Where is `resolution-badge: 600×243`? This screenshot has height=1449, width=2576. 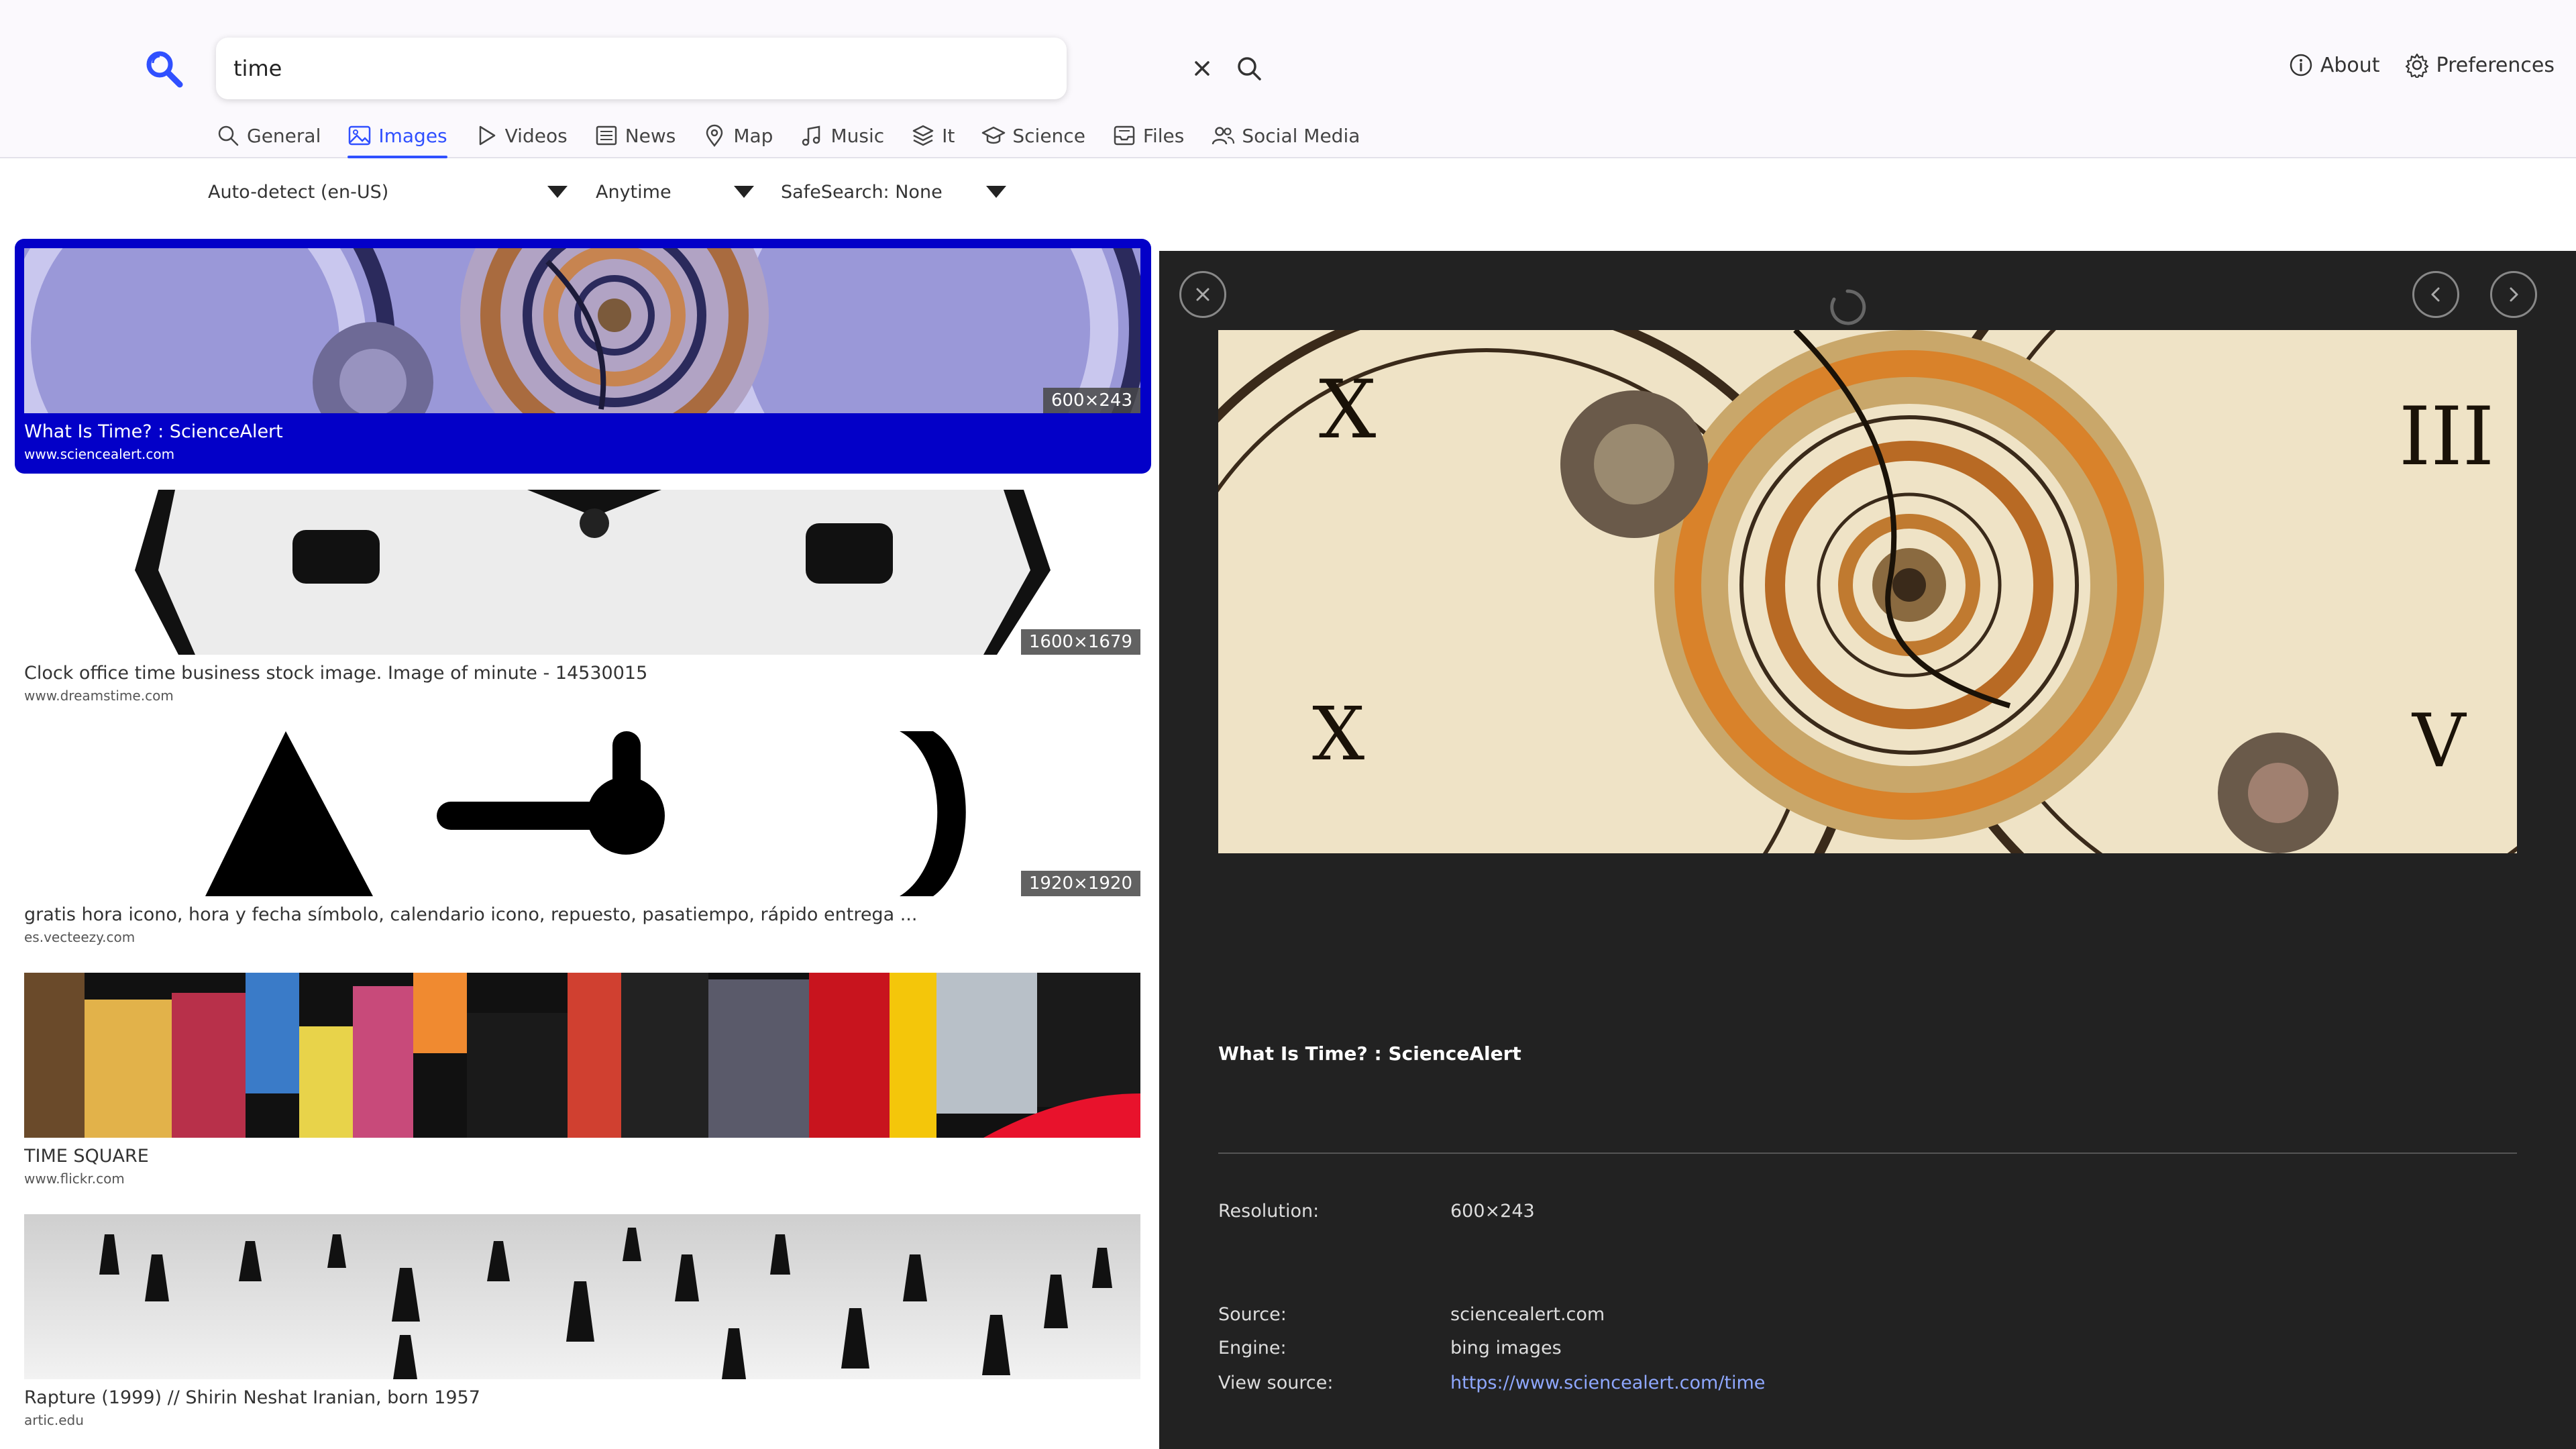
resolution-badge: 600×243 is located at coordinates (1091, 400).